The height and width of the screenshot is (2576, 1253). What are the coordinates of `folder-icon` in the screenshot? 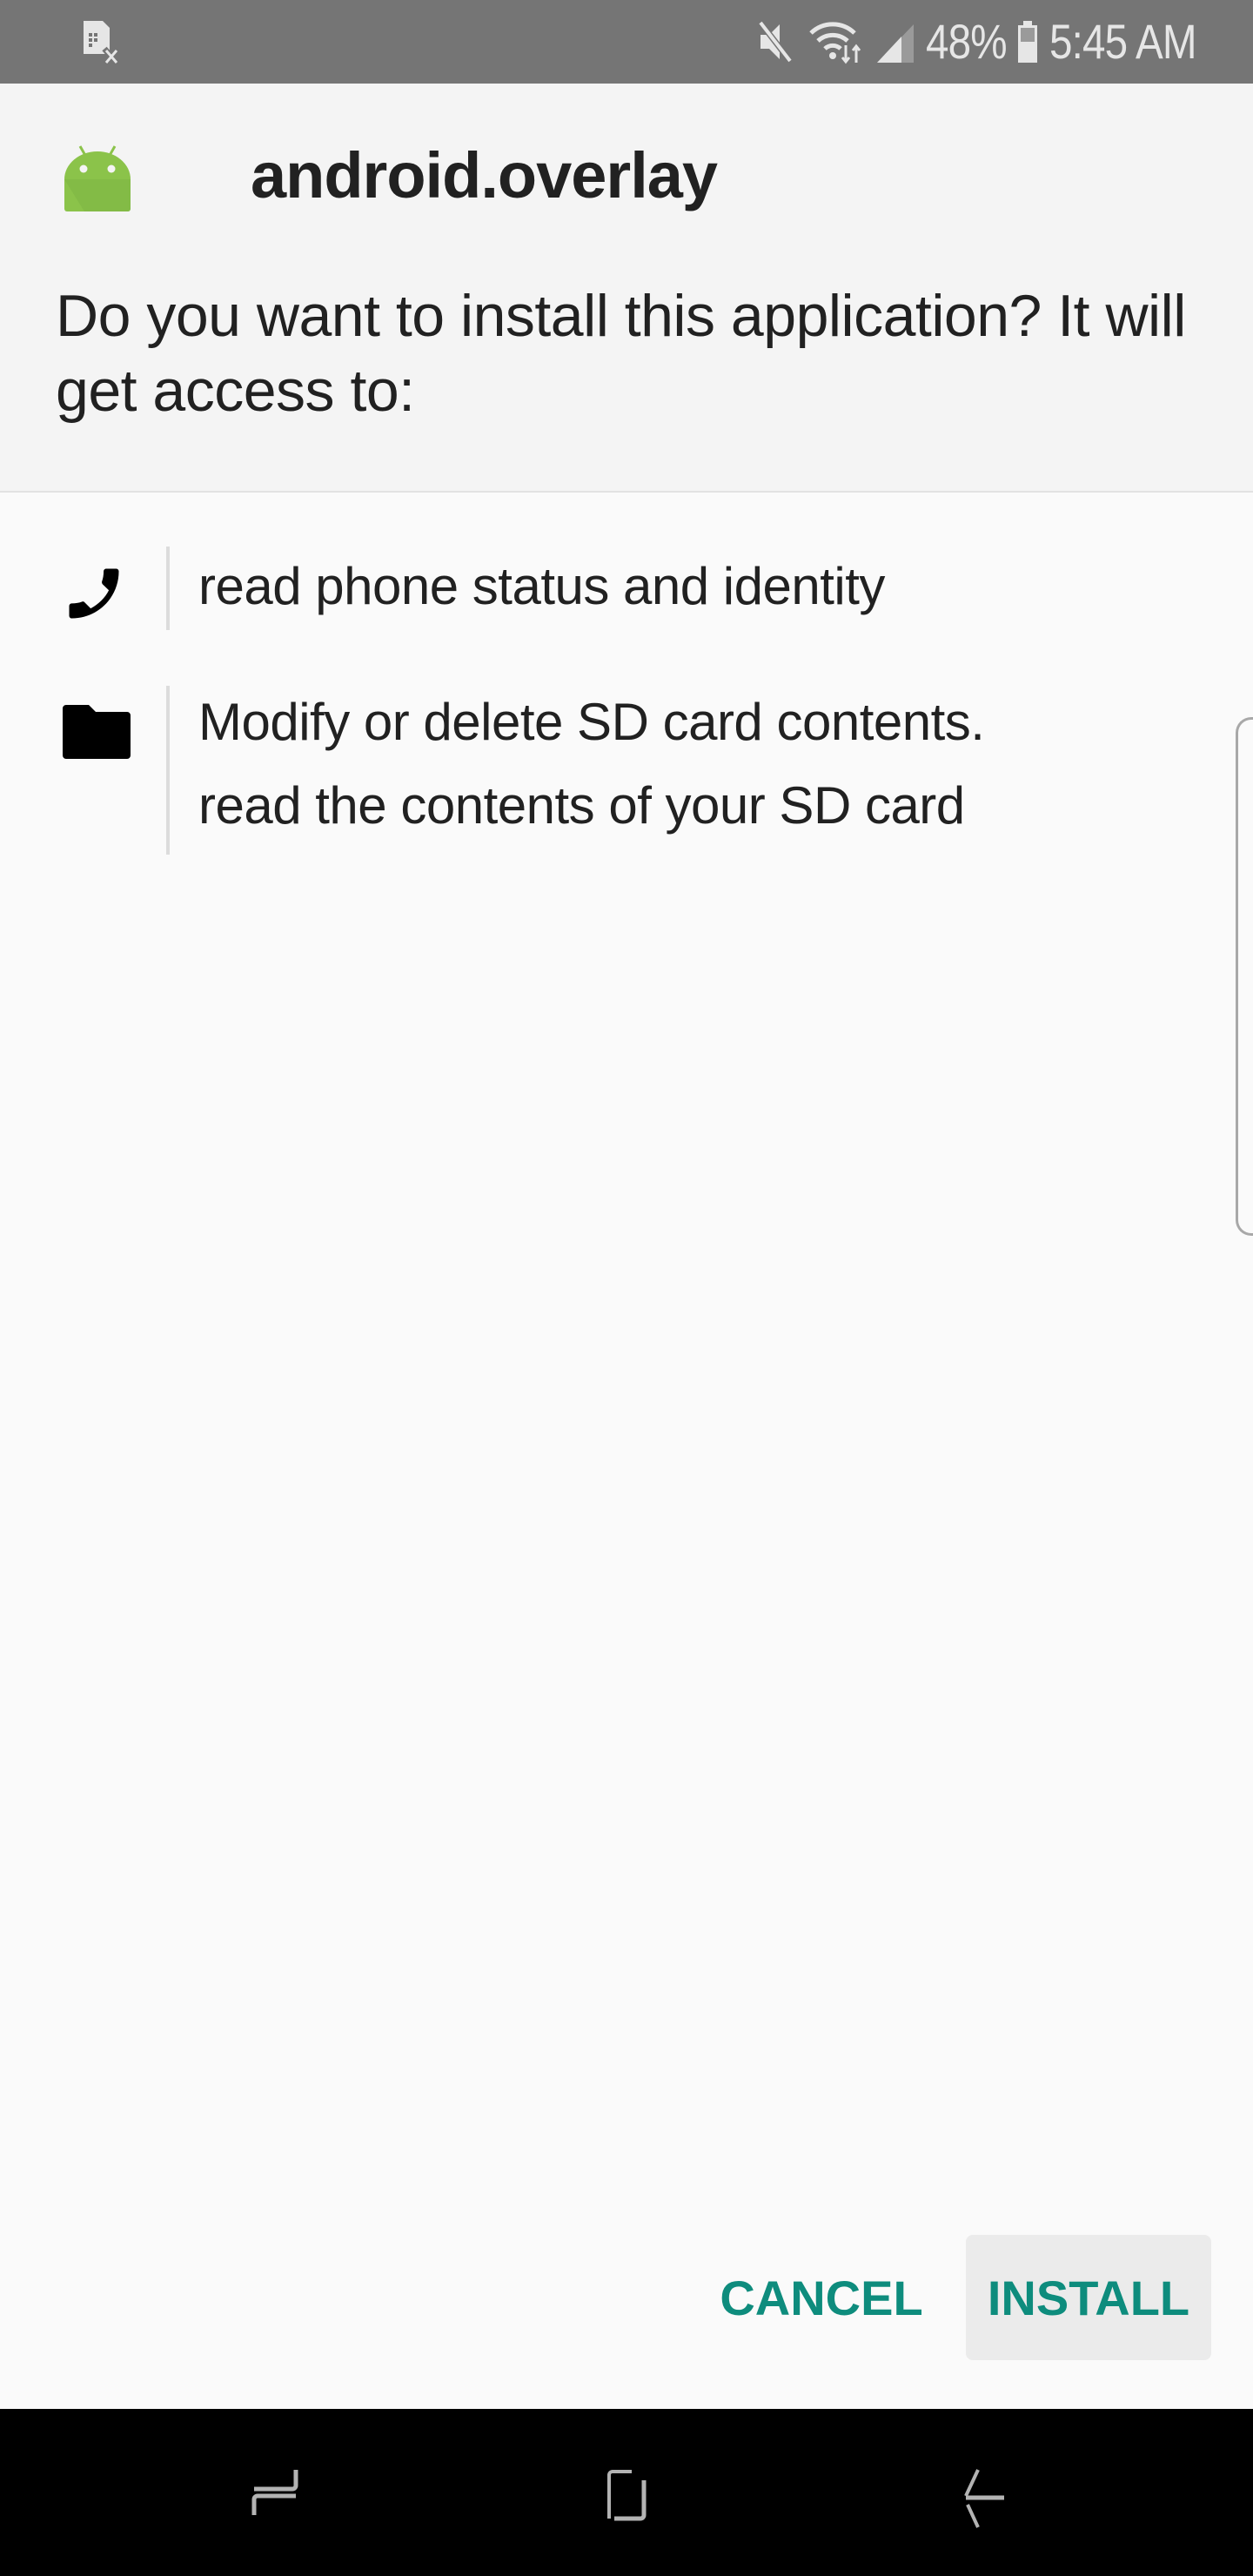 It's located at (97, 732).